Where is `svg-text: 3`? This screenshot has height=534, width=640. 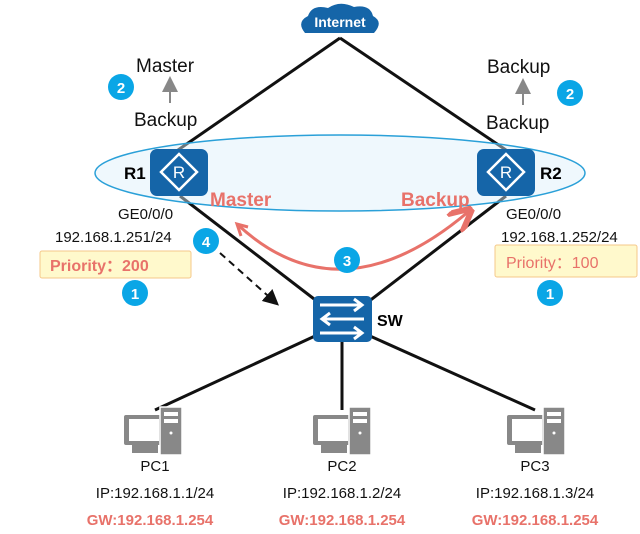
svg-text: 3 is located at coordinates (347, 261).